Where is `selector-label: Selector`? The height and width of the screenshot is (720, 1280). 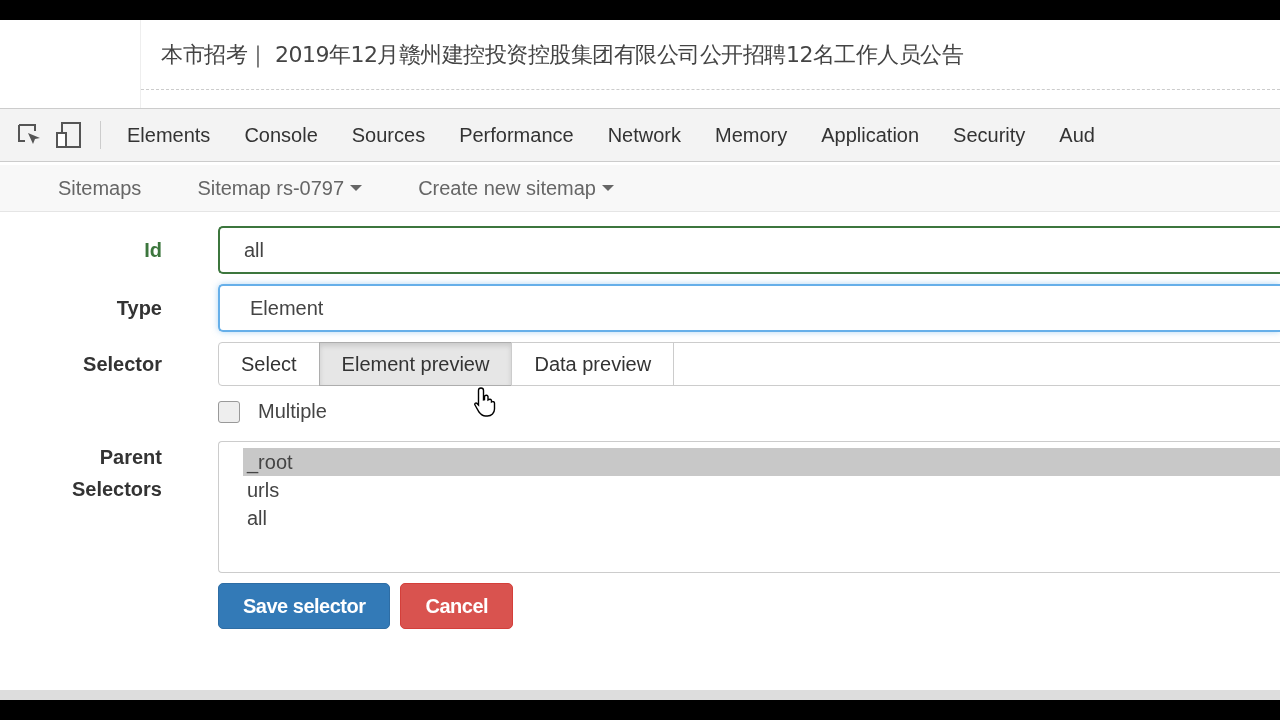
selector-label: Selector is located at coordinates (122, 364).